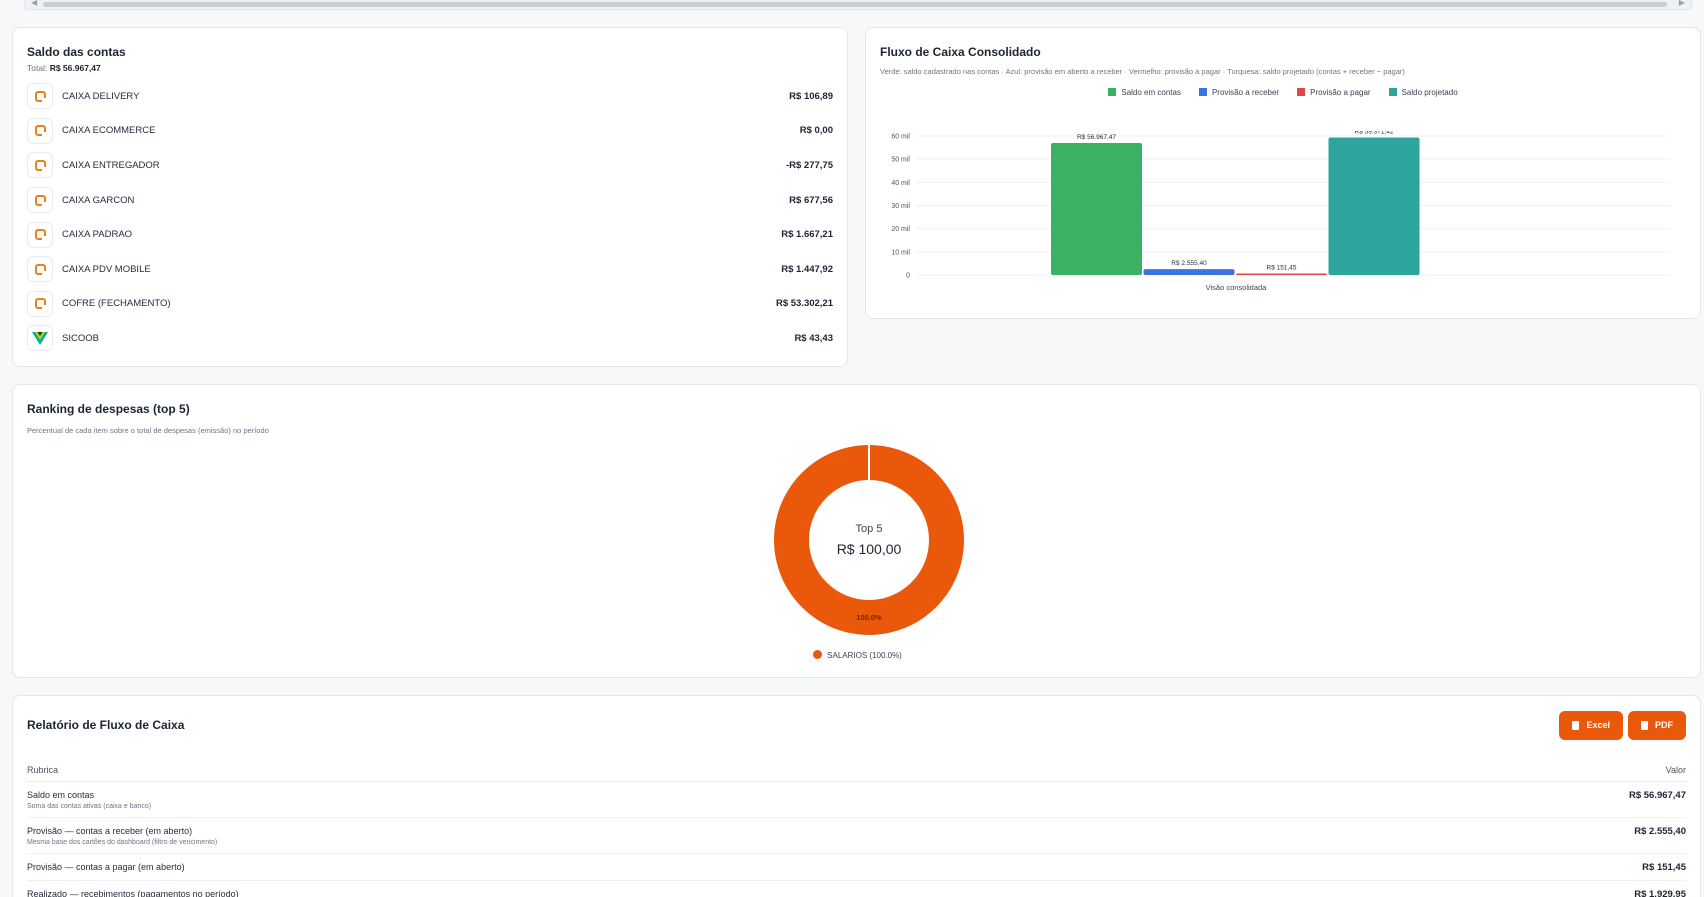 This screenshot has width=1704, height=897. What do you see at coordinates (97, 235) in the screenshot?
I see `account-name: CAIXA PADRAO` at bounding box center [97, 235].